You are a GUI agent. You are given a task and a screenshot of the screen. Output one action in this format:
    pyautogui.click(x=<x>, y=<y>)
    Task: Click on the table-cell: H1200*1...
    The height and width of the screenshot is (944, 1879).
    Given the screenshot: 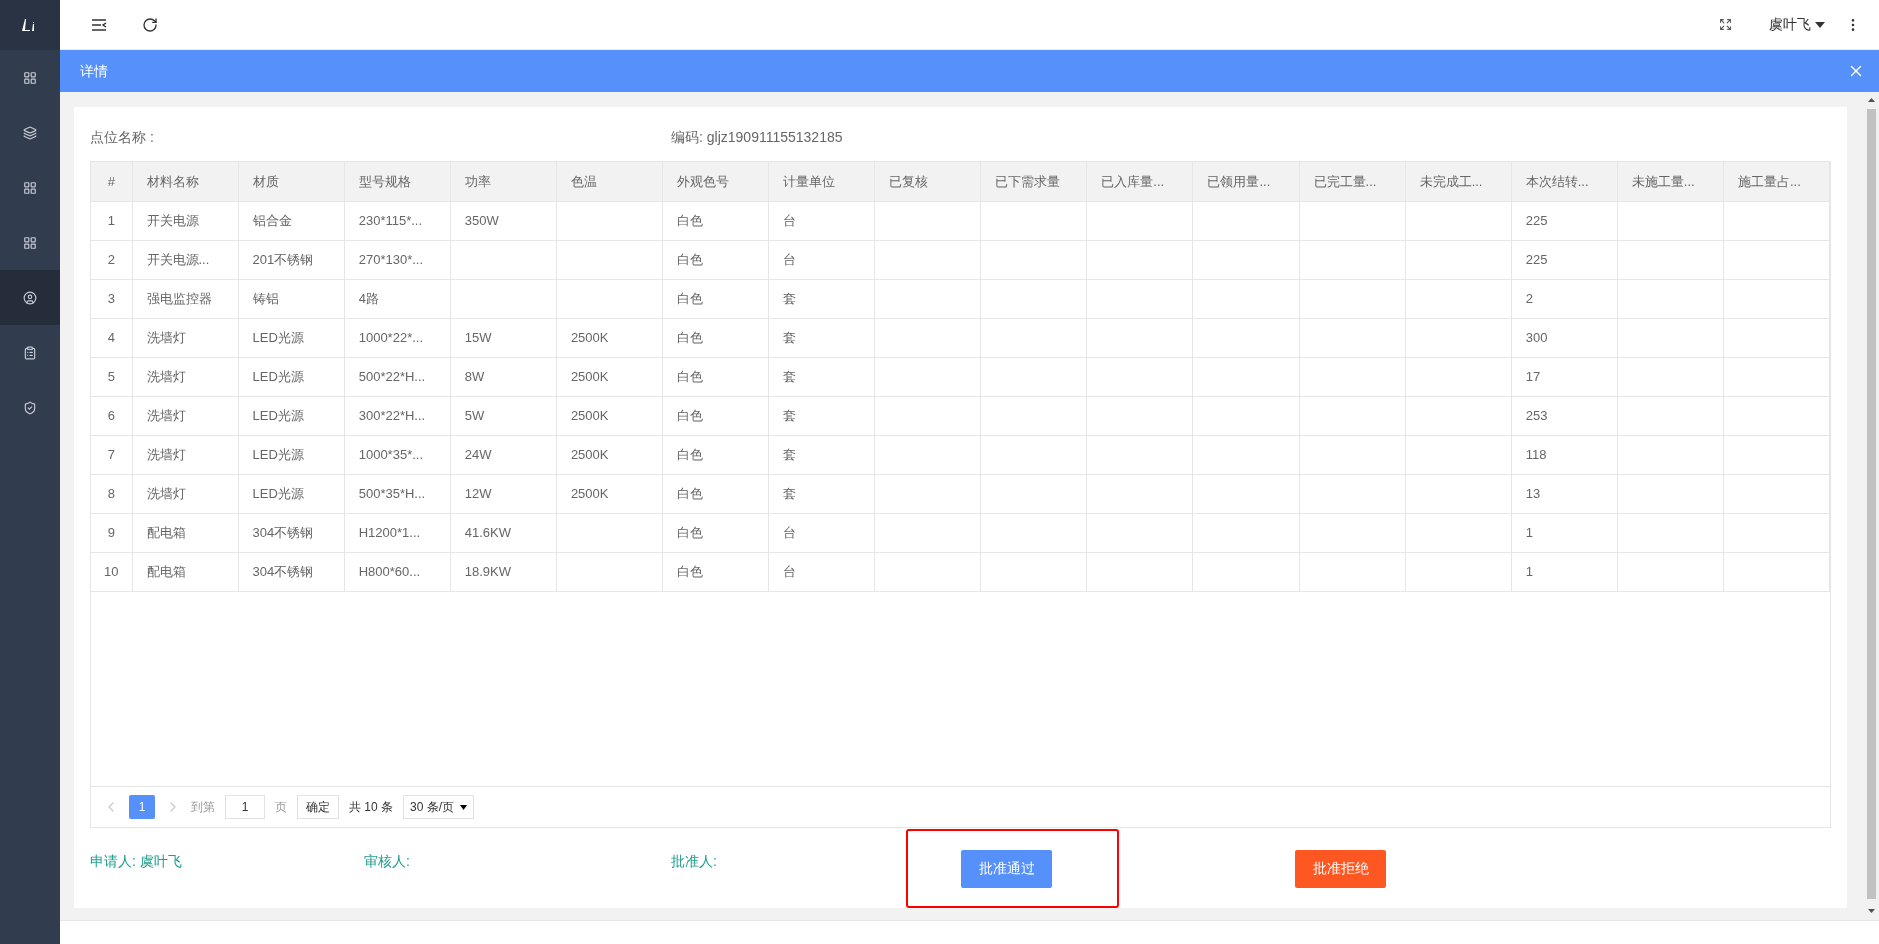 What is the action you would take?
    pyautogui.click(x=389, y=532)
    